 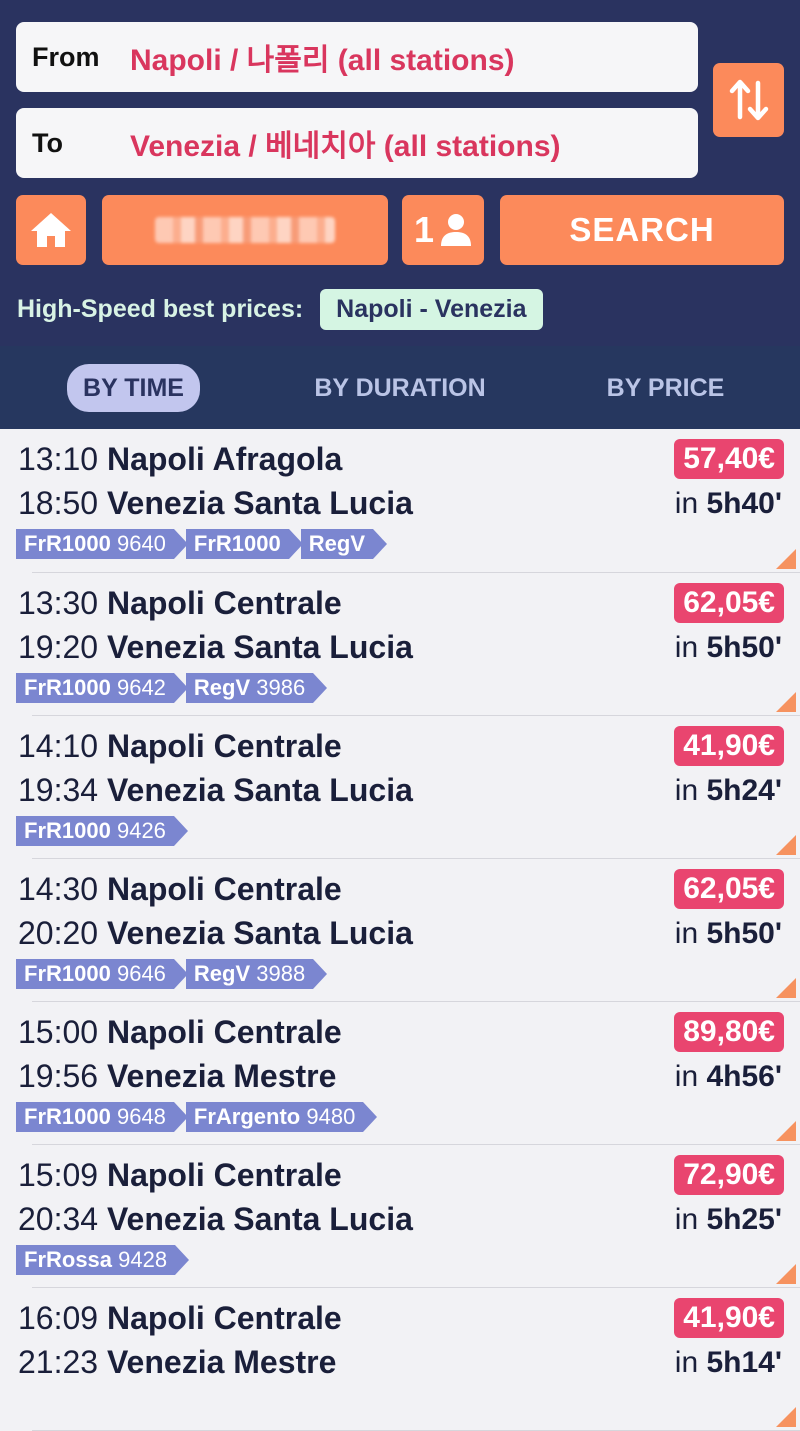 I want to click on arrival-time: 21:23, so click(x=58, y=1362).